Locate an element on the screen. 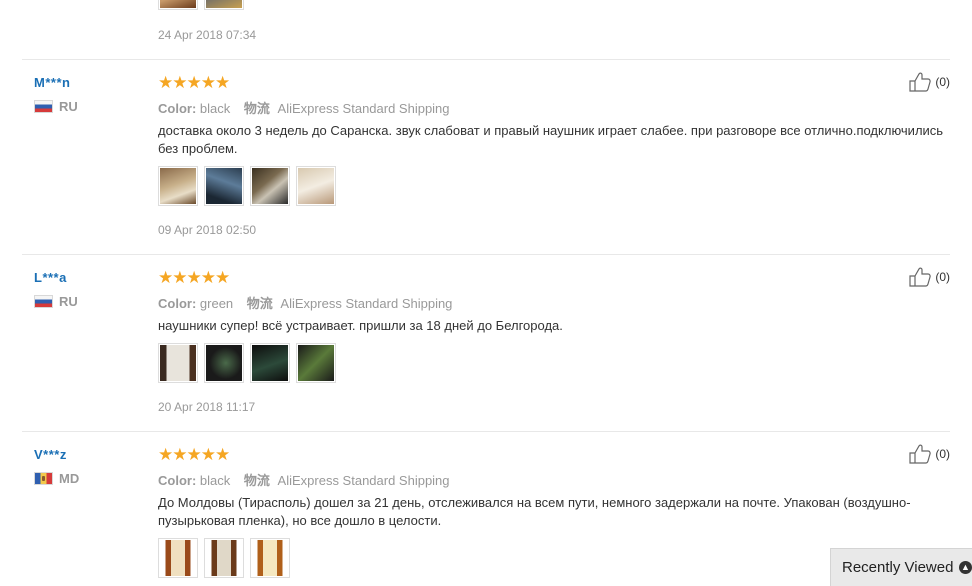 This screenshot has height=586, width=972. color-value: green is located at coordinates (216, 303).